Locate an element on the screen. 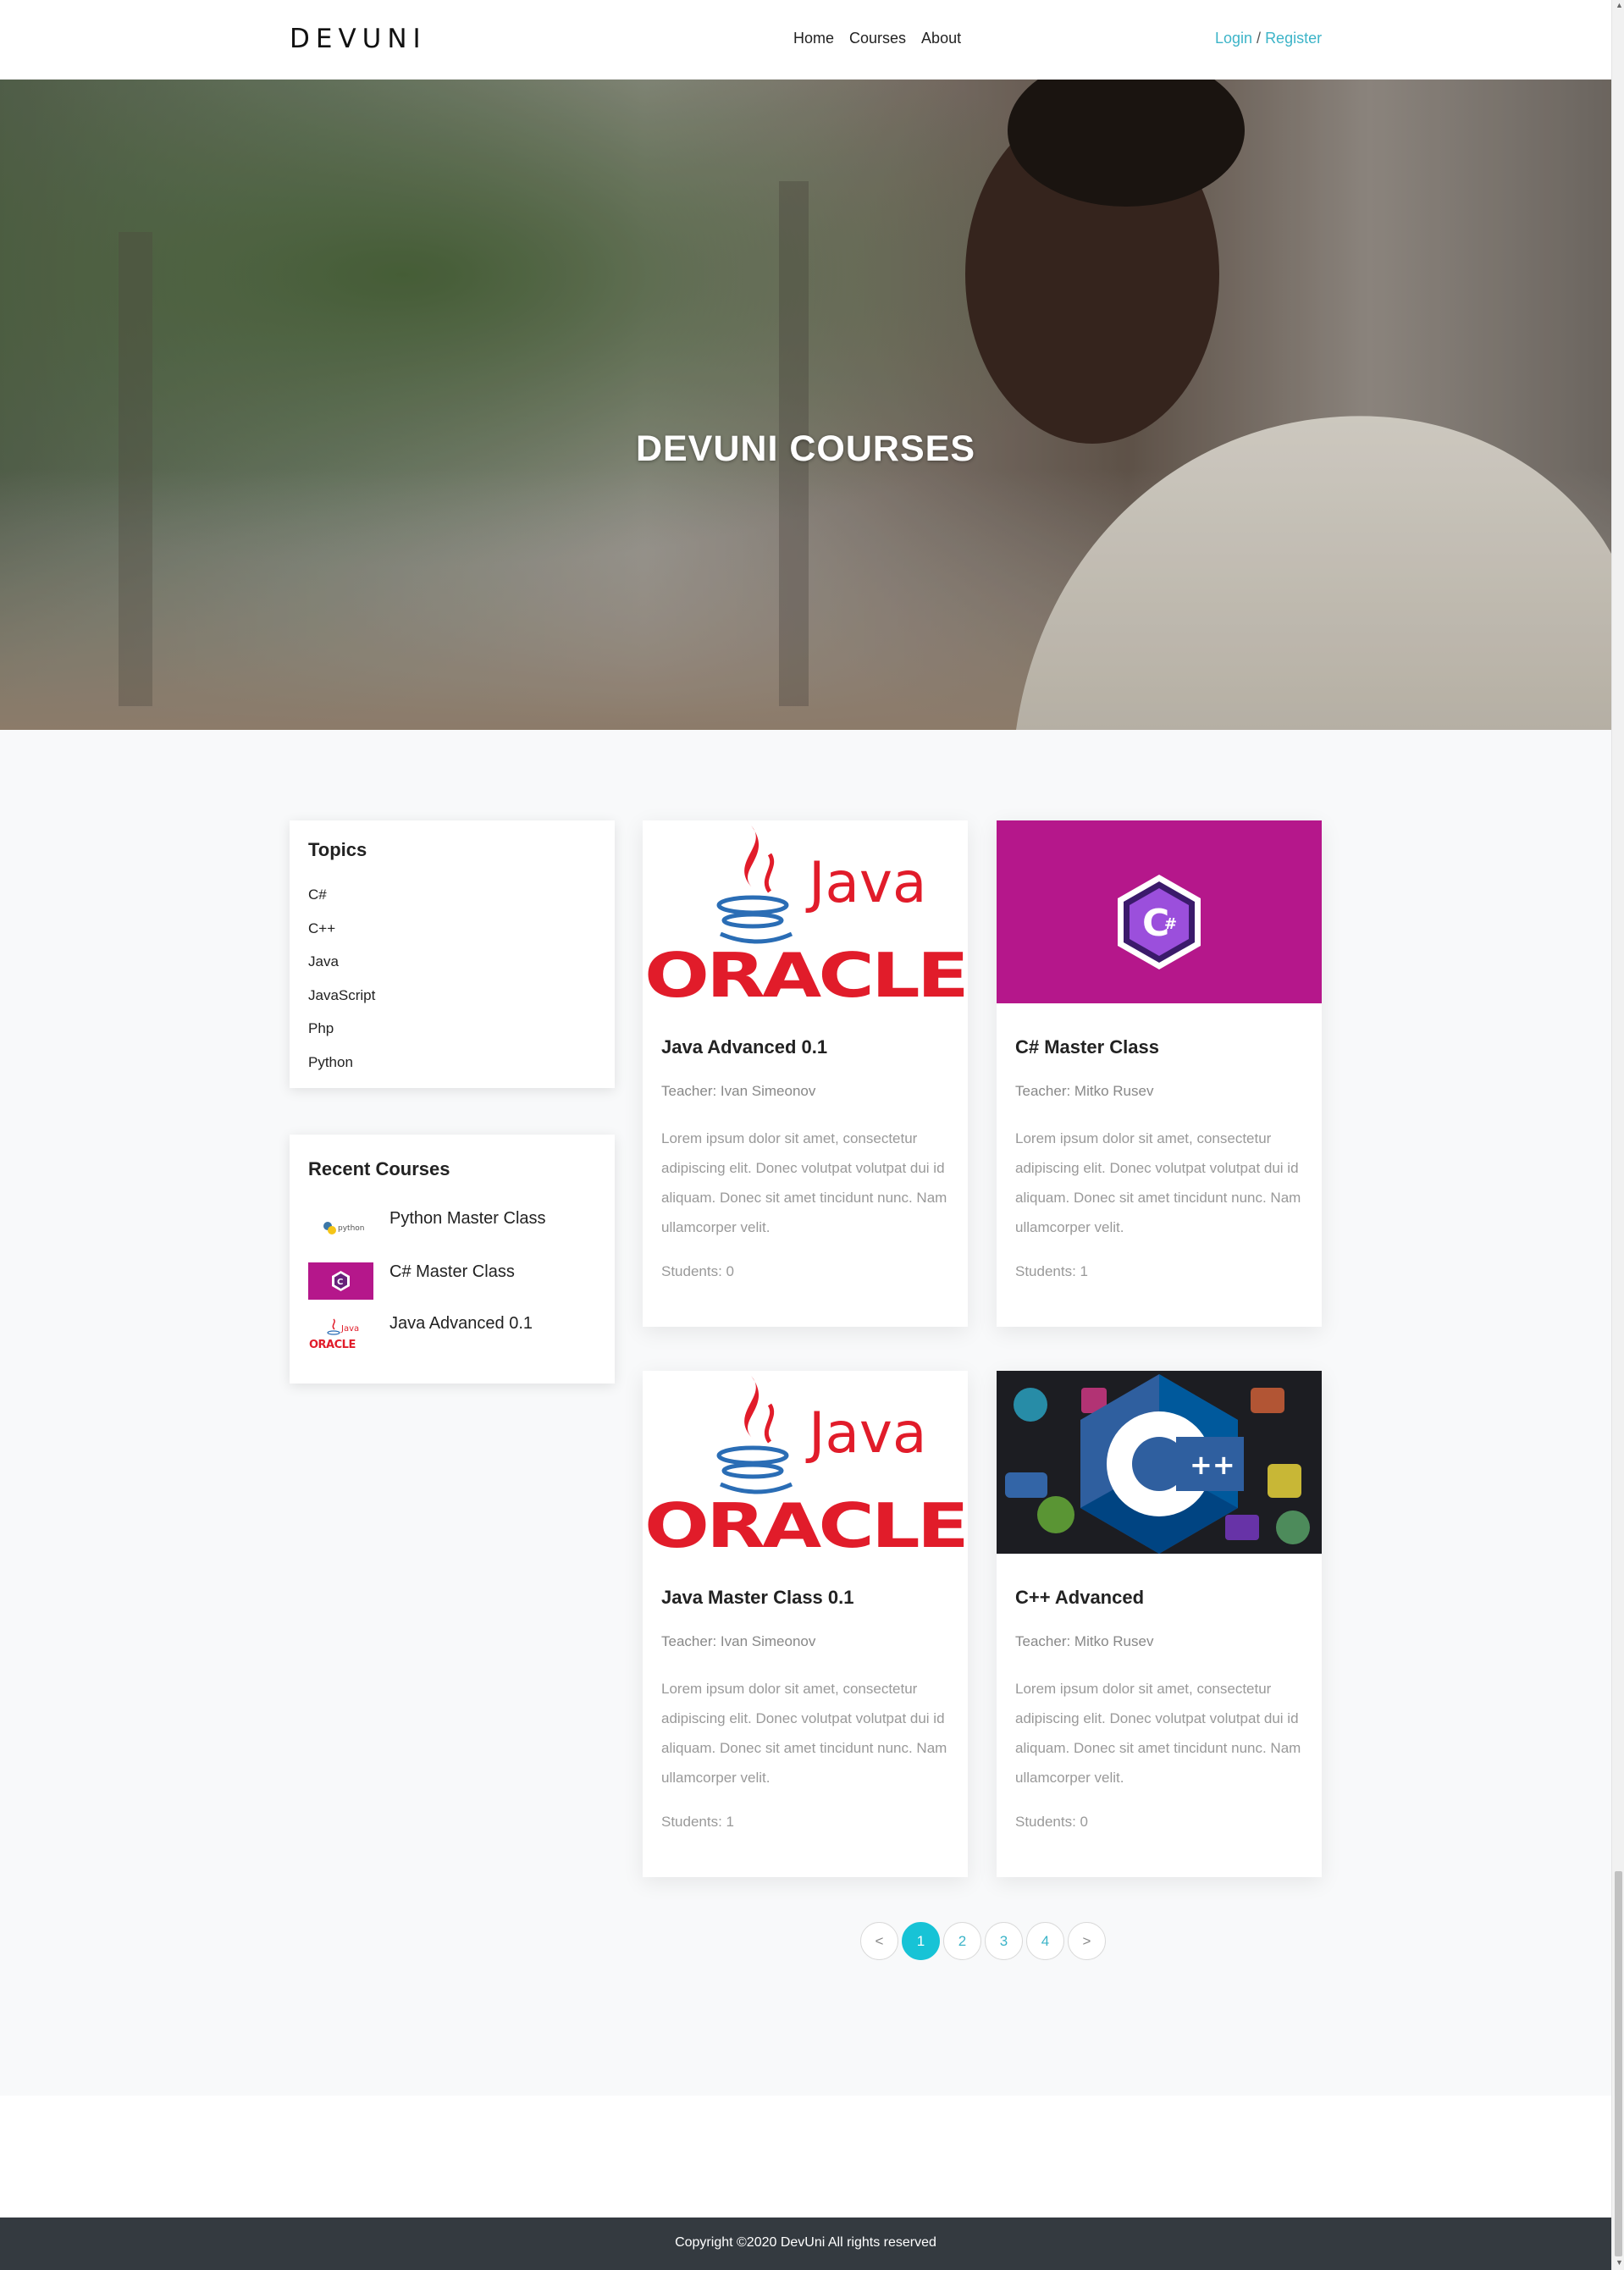 This screenshot has height=2270, width=1624. nav-link-home: Home is located at coordinates (813, 38).